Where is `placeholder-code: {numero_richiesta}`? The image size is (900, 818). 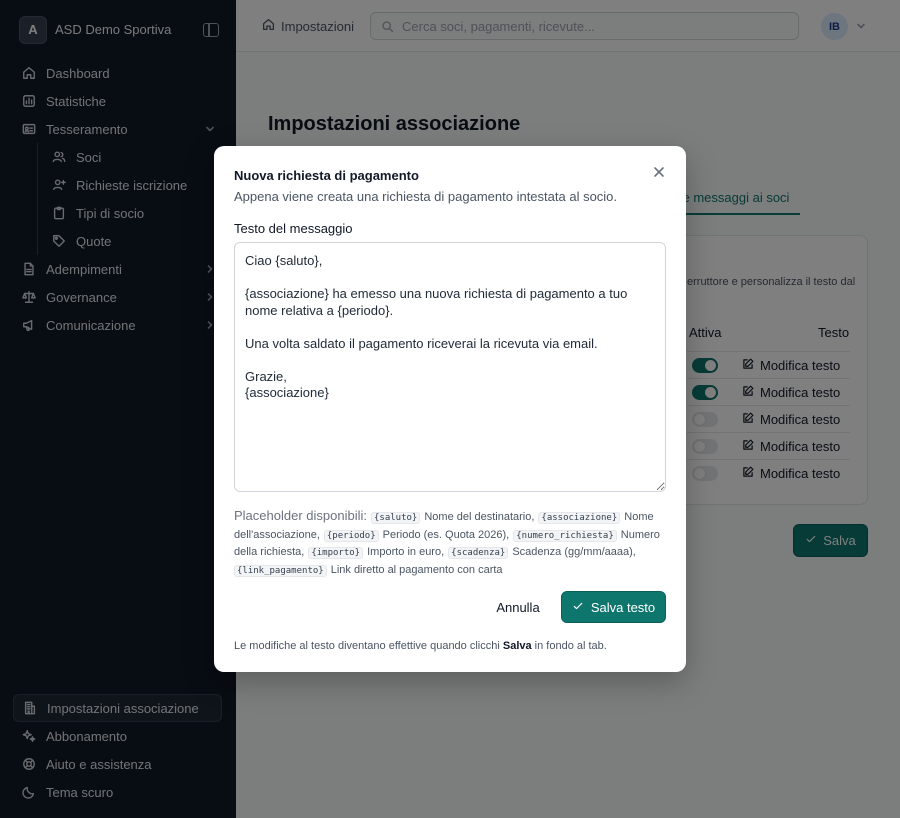 placeholder-code: {numero_richiesta} is located at coordinates (565, 535).